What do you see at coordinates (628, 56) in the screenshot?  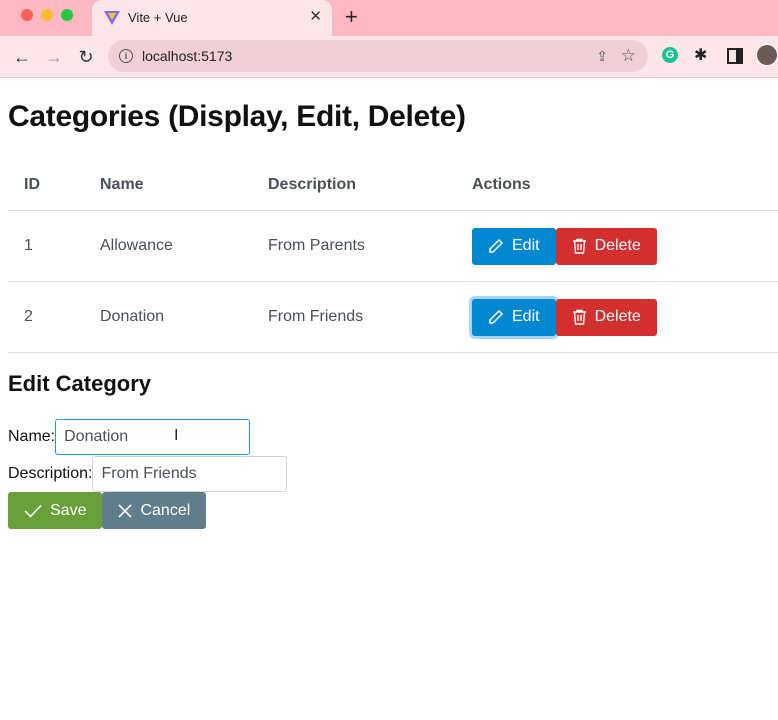 I see `bookmark-star-icon: ☆` at bounding box center [628, 56].